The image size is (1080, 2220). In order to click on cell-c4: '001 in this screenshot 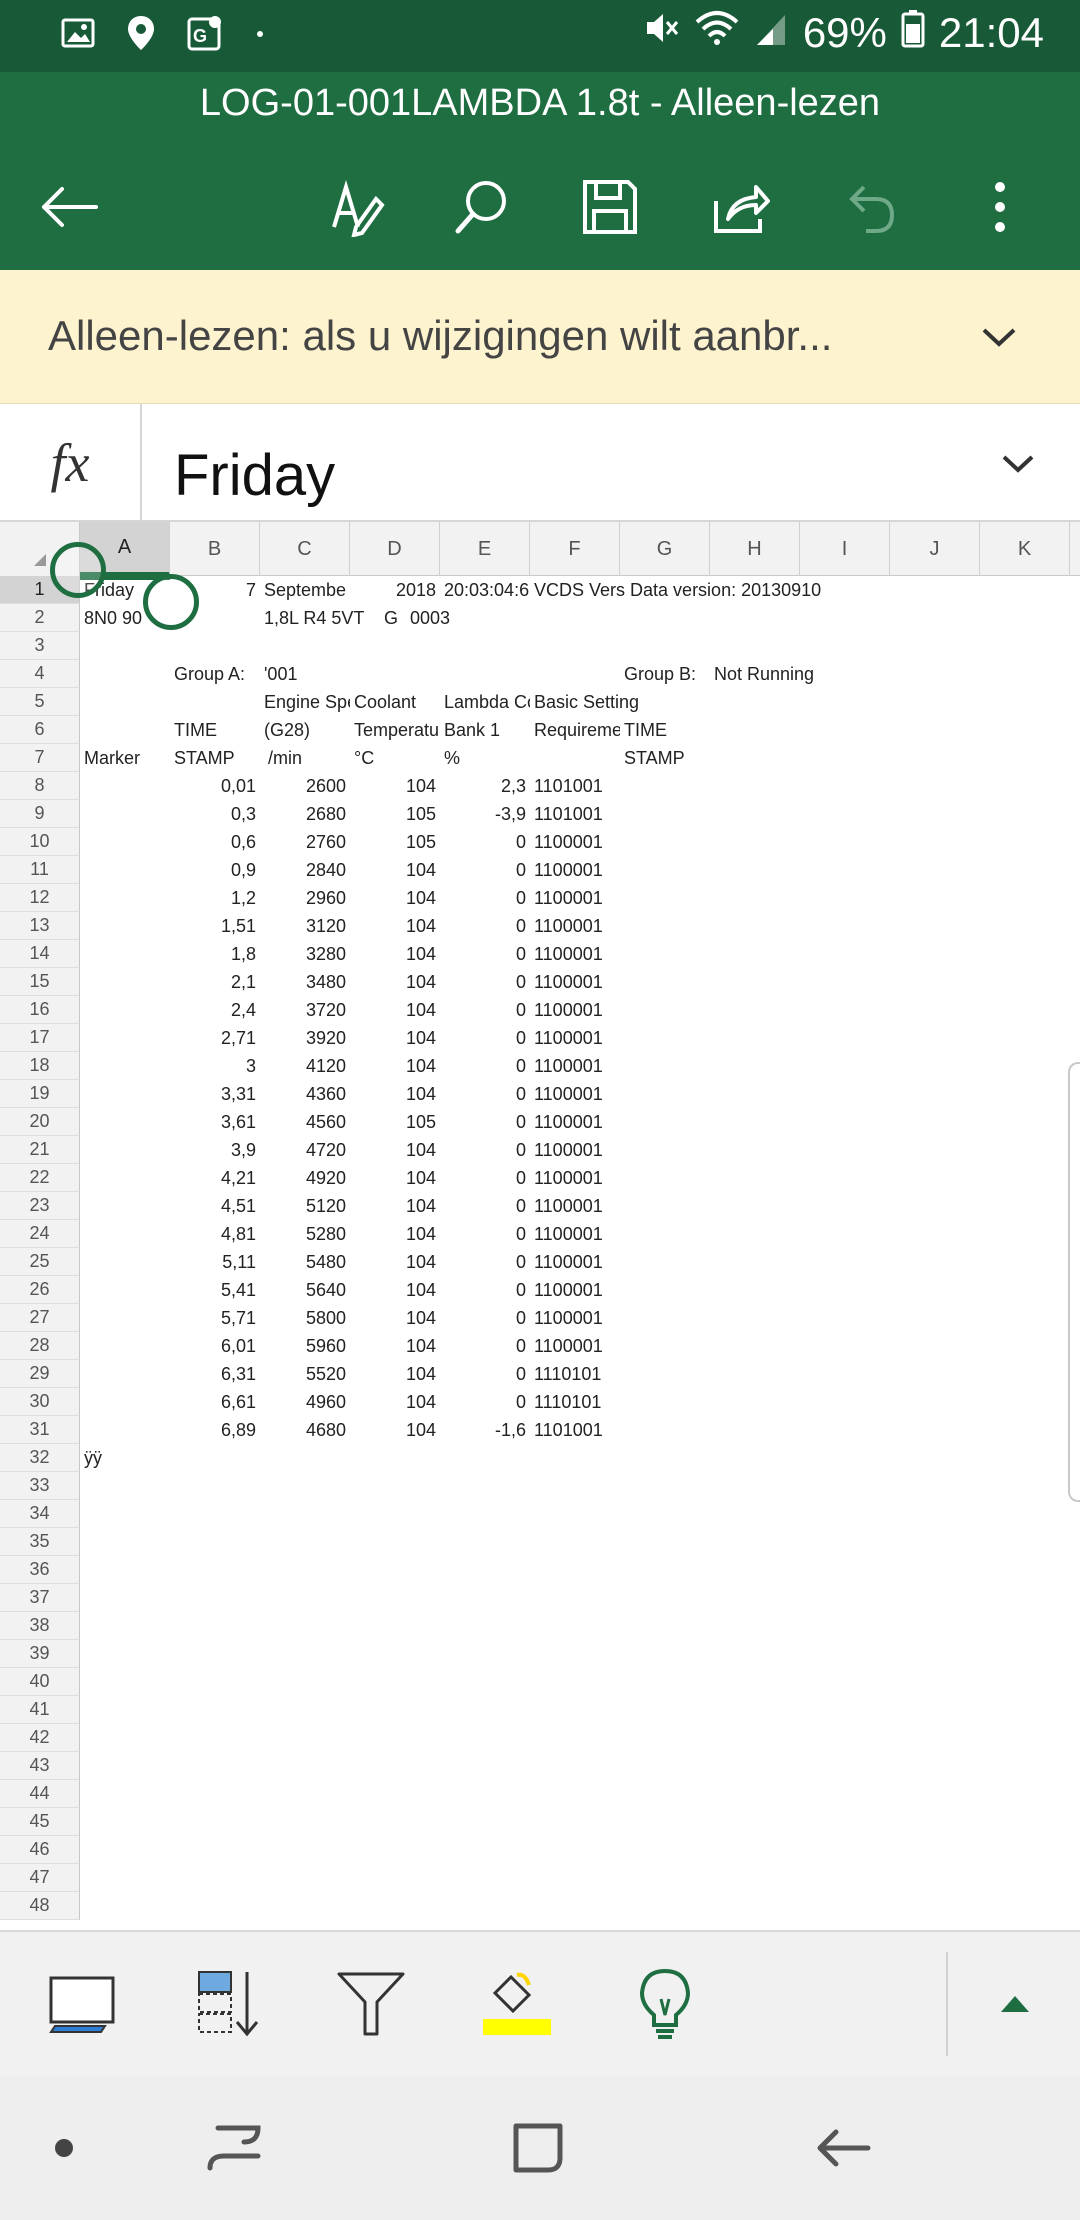, I will do `click(305, 674)`.